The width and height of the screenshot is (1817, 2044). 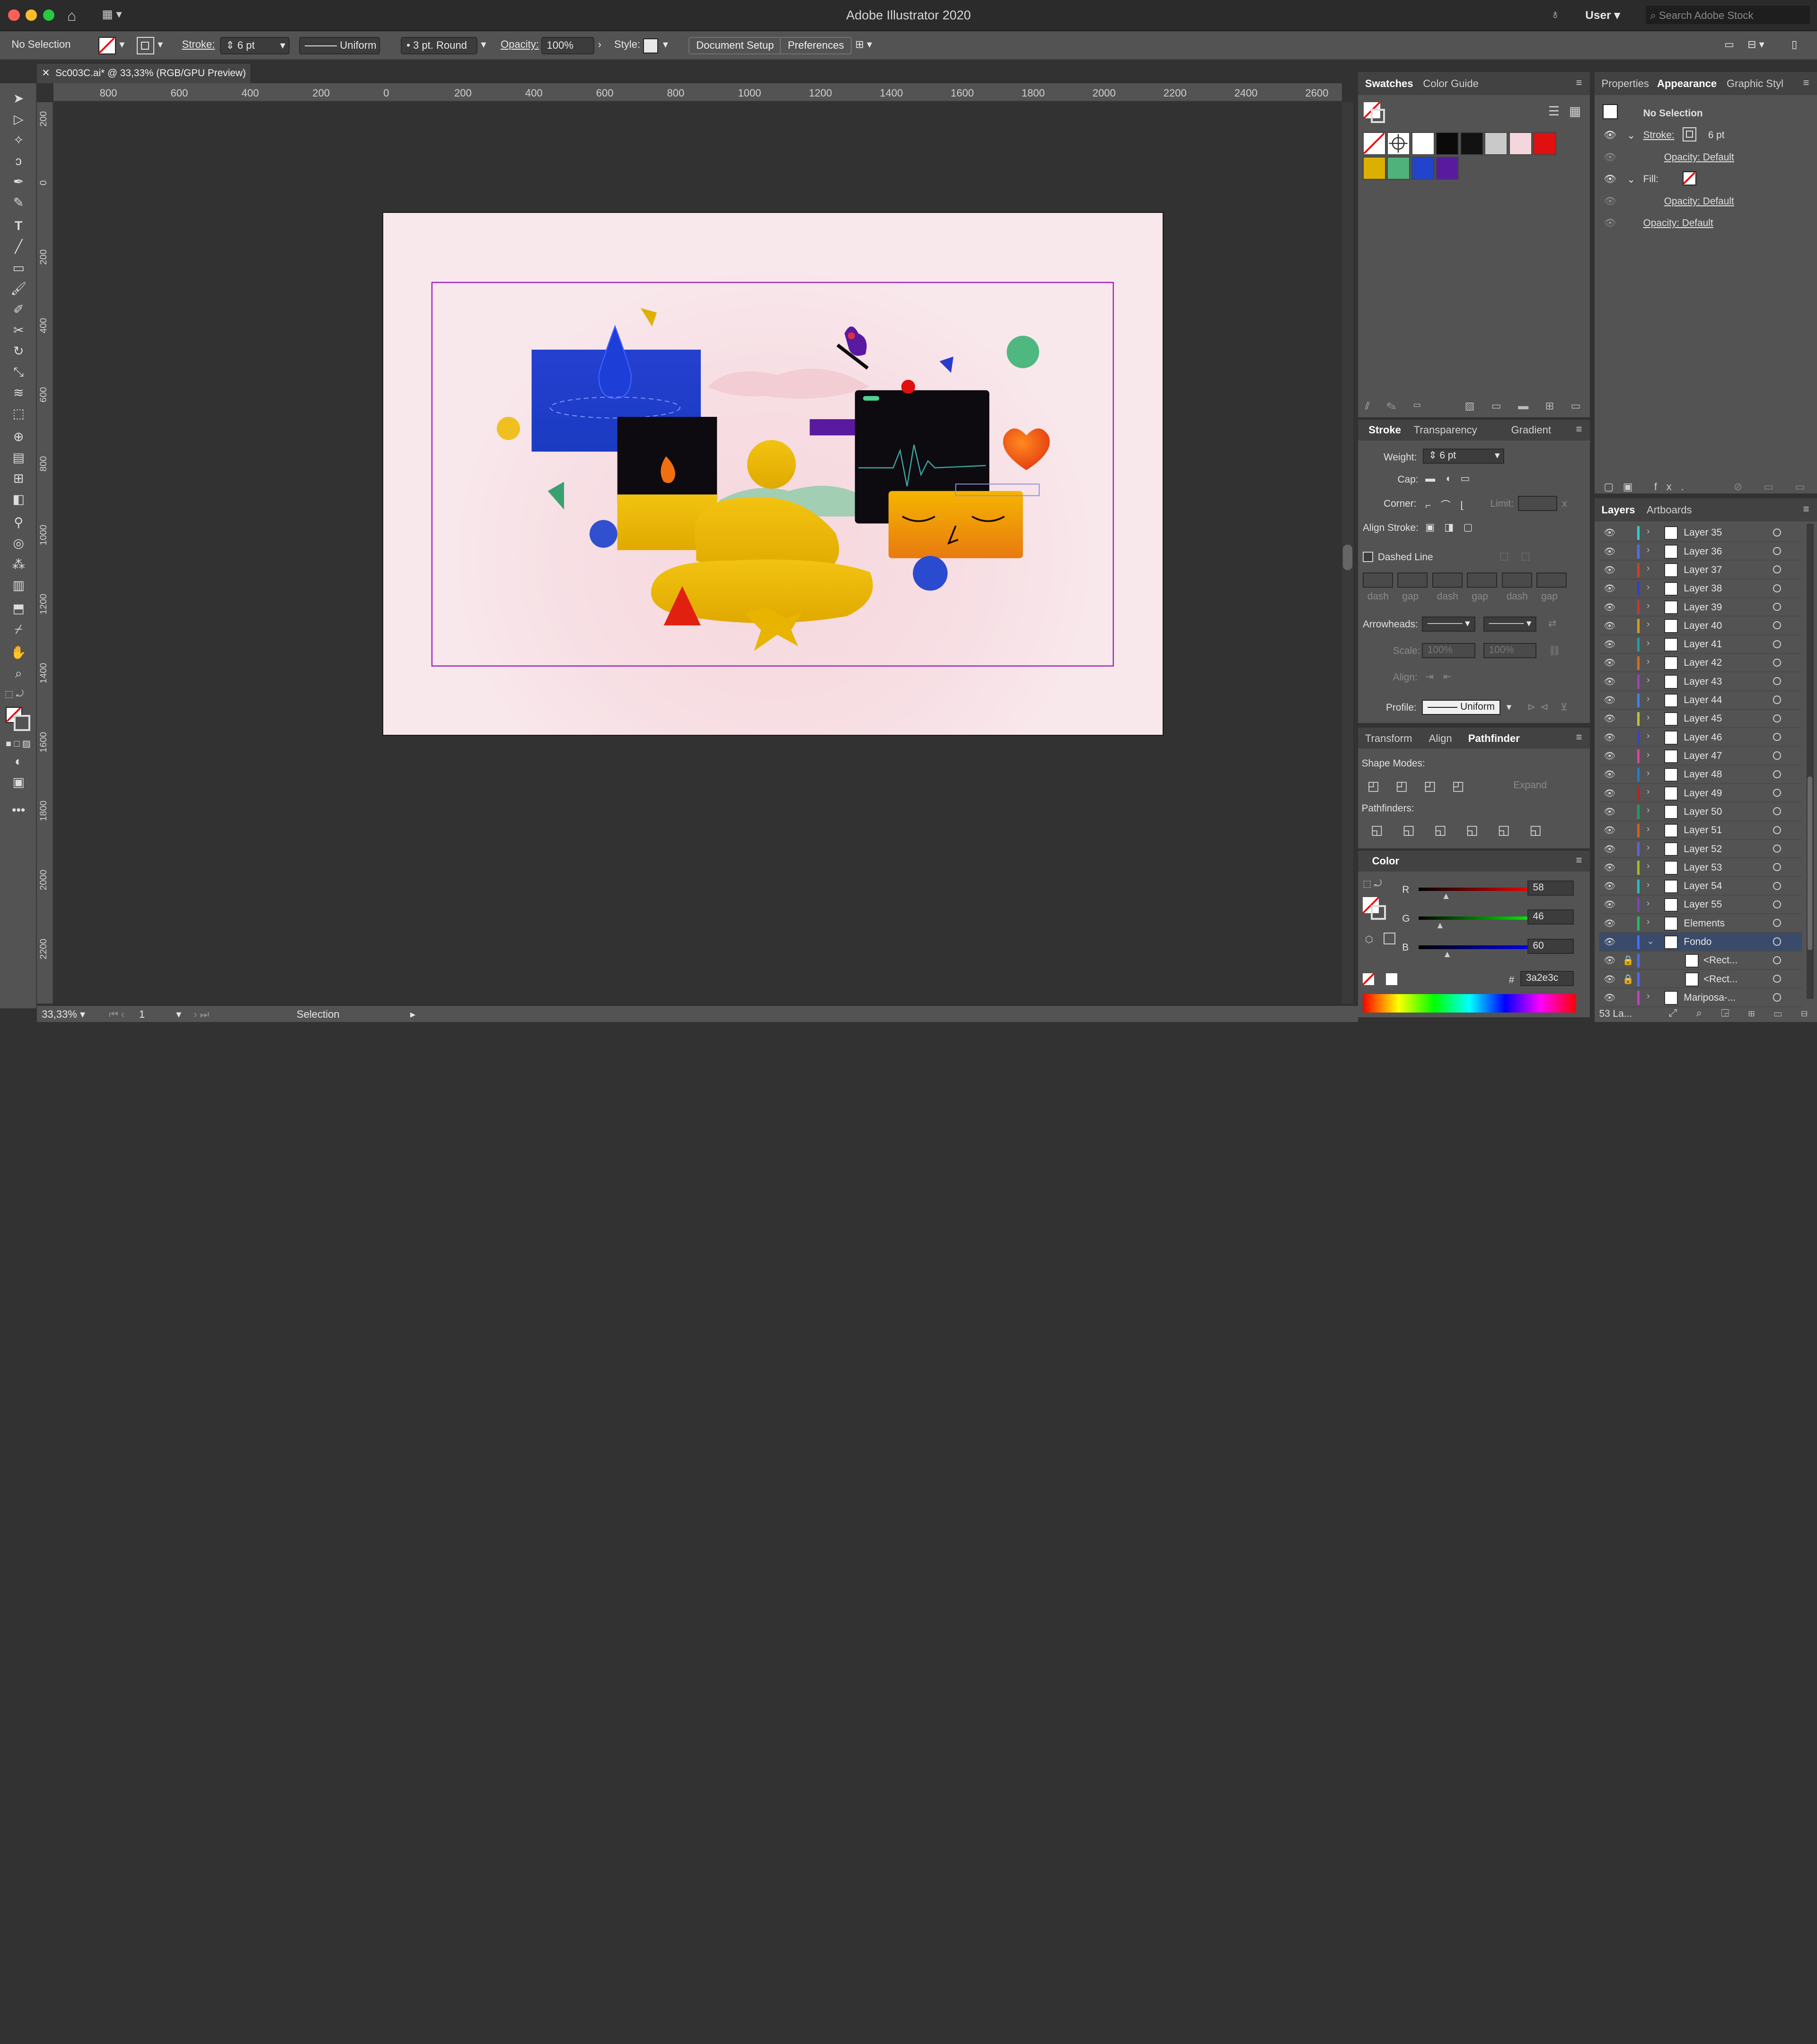 What do you see at coordinates (1700, 830) in the screenshot?
I see `layer-row: 👁 › Layer 51` at bounding box center [1700, 830].